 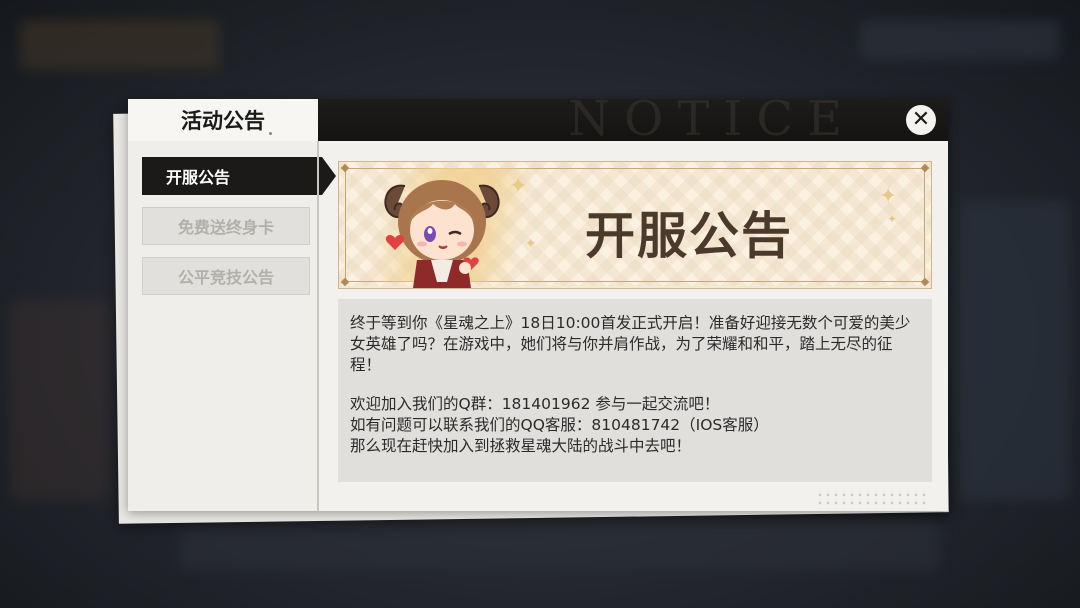 What do you see at coordinates (712, 123) in the screenshot?
I see `header-watermark: NOTICE` at bounding box center [712, 123].